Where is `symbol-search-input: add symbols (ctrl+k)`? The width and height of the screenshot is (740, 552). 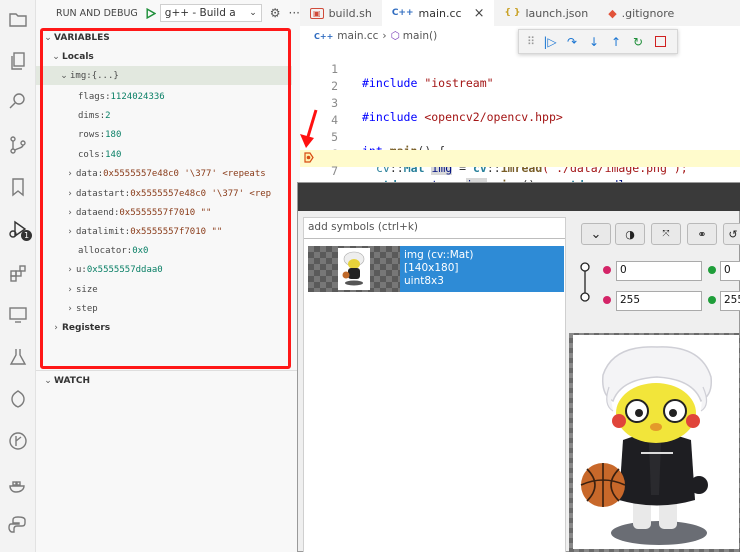 symbol-search-input: add symbols (ctrl+k) is located at coordinates (434, 228).